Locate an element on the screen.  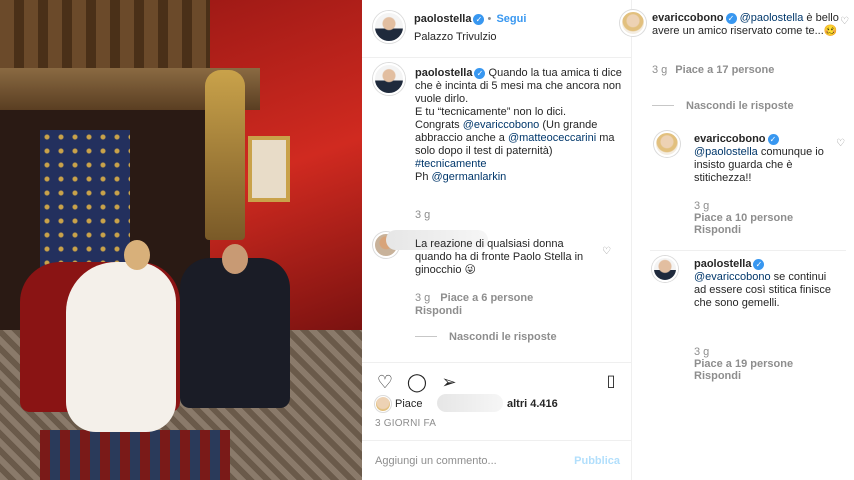
mention-link: @matteoceccarini is located at coordinates (552, 138).